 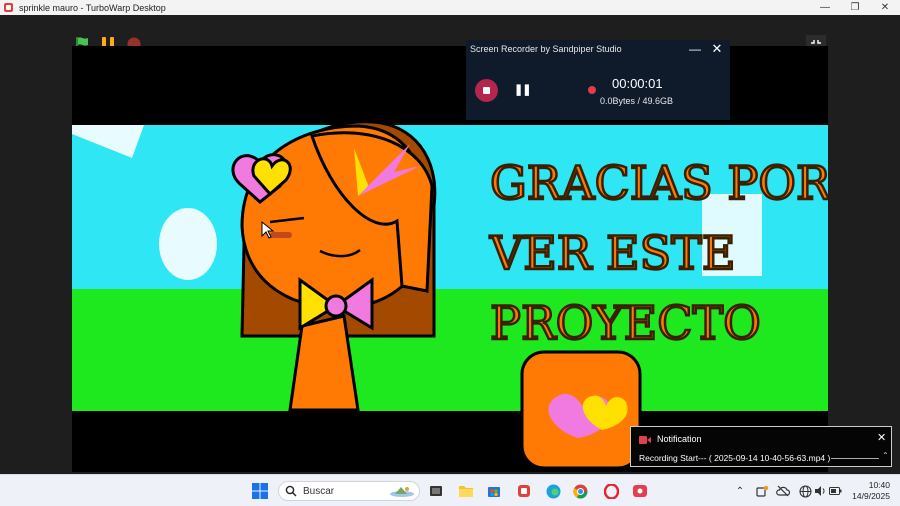 What do you see at coordinates (92, 7) in the screenshot?
I see `window-title: sprinkle mauro - TurboWarp Desktop` at bounding box center [92, 7].